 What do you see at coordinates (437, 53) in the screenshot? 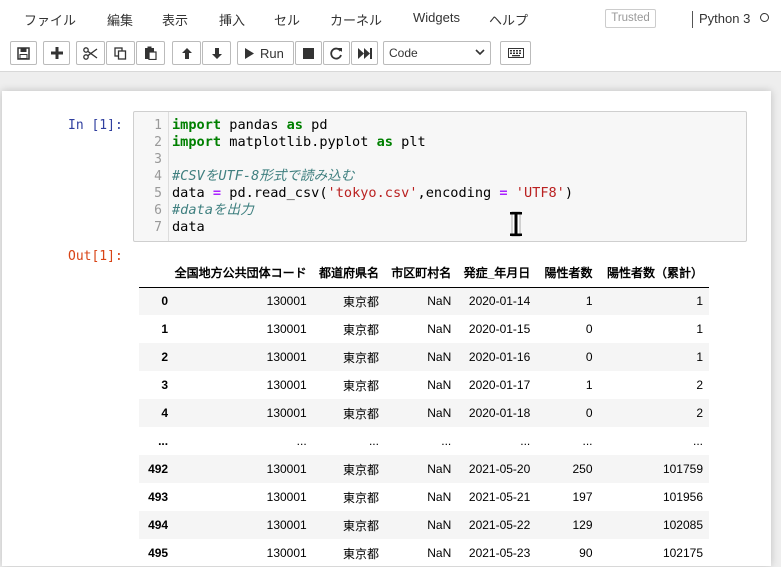
I see `cell-type-select: Code` at bounding box center [437, 53].